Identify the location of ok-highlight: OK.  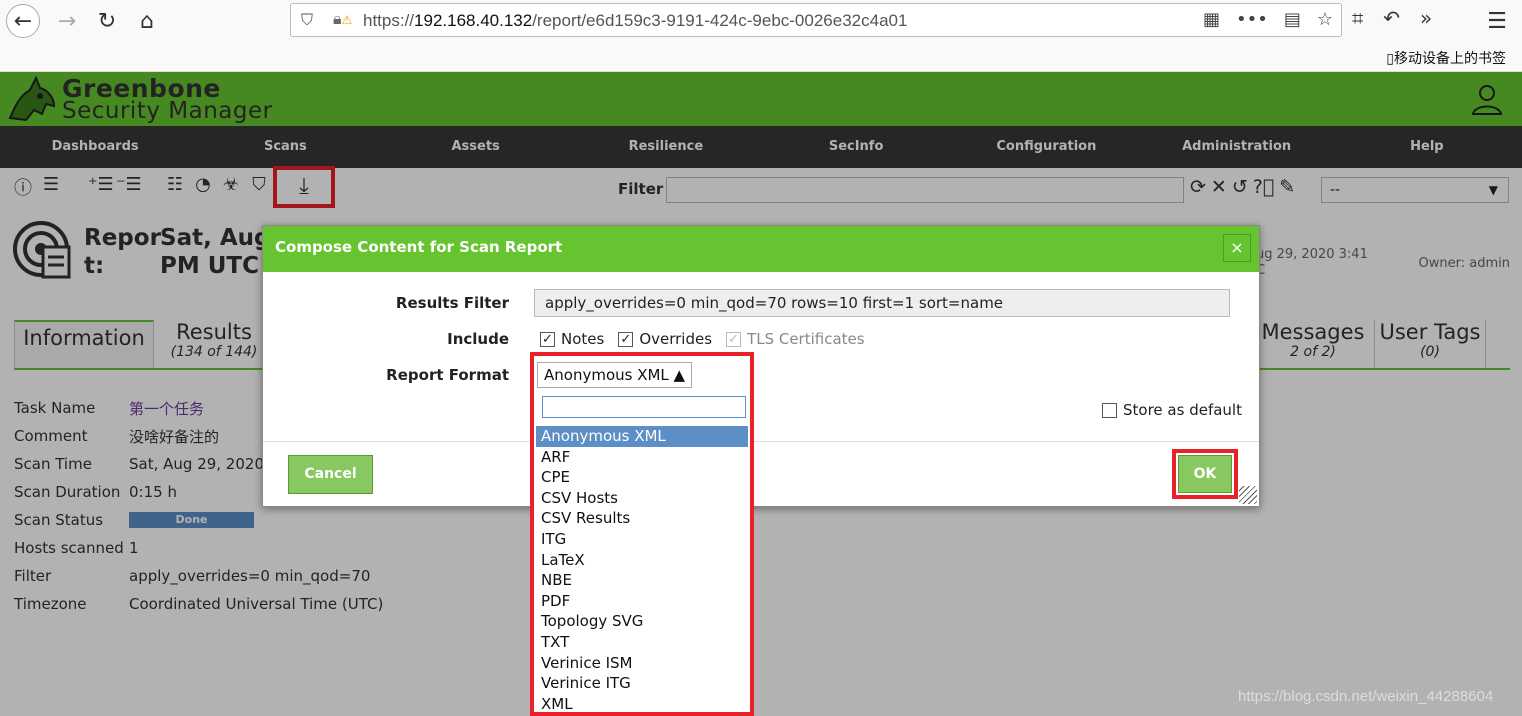
(1205, 474).